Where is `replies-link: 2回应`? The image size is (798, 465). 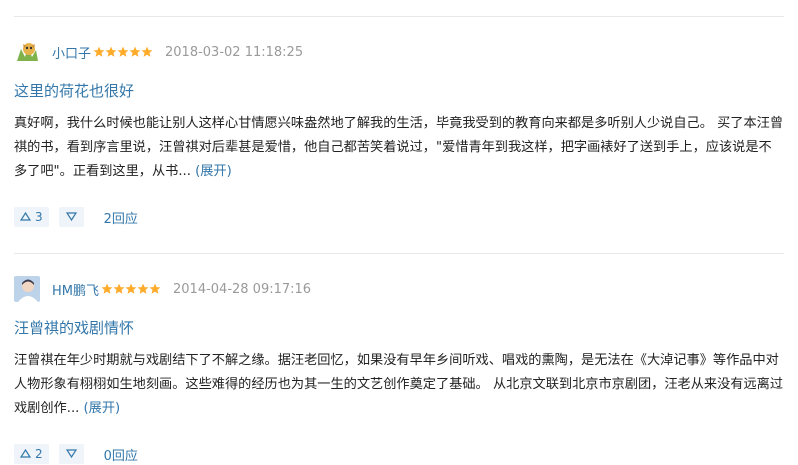 replies-link: 2回应 is located at coordinates (121, 217).